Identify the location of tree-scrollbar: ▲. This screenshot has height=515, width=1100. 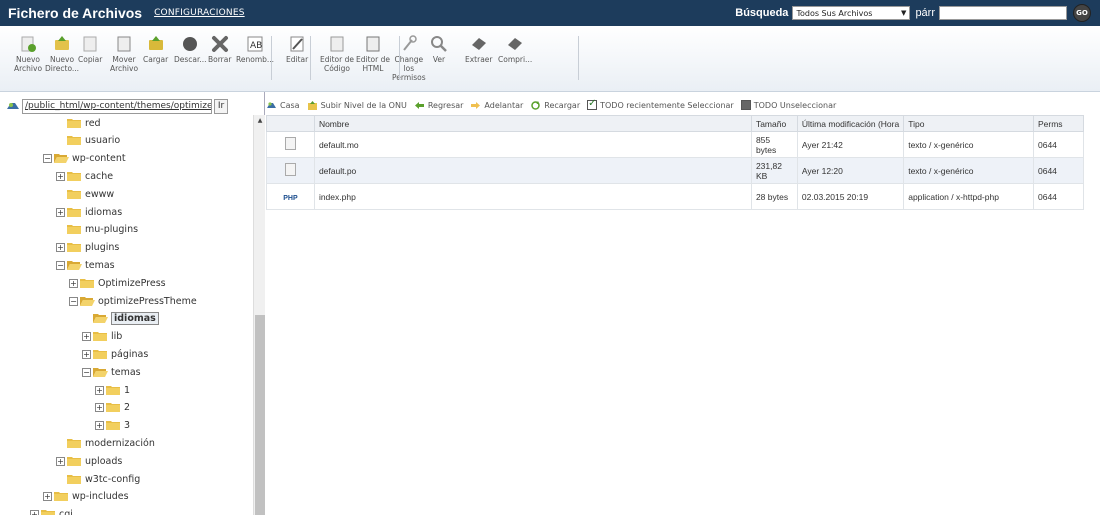
(259, 315).